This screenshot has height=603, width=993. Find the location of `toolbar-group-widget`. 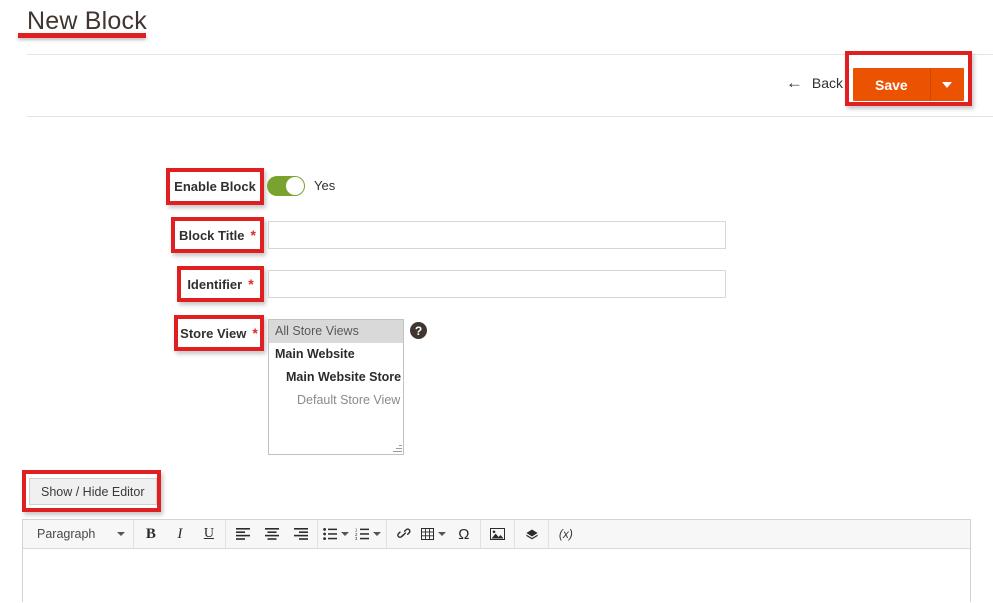

toolbar-group-widget is located at coordinates (532, 534).